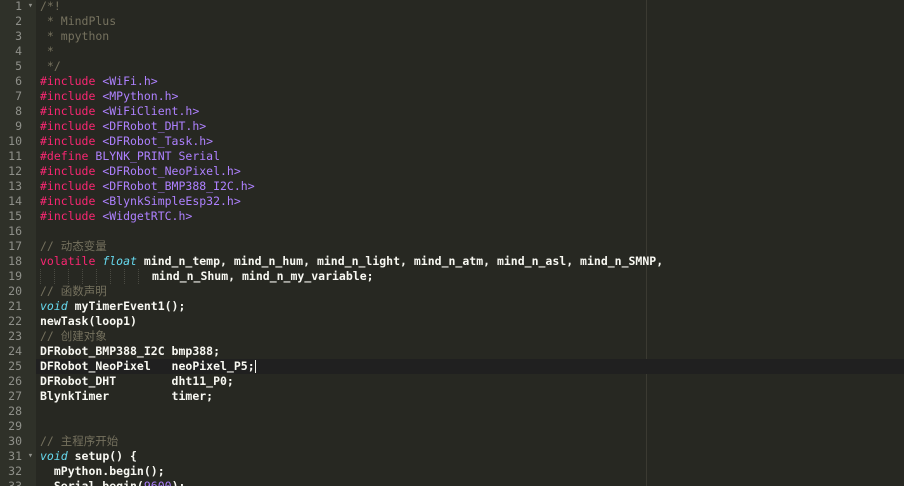  What do you see at coordinates (112, 306) in the screenshot?
I see `code-line: void myTimerEvent1();` at bounding box center [112, 306].